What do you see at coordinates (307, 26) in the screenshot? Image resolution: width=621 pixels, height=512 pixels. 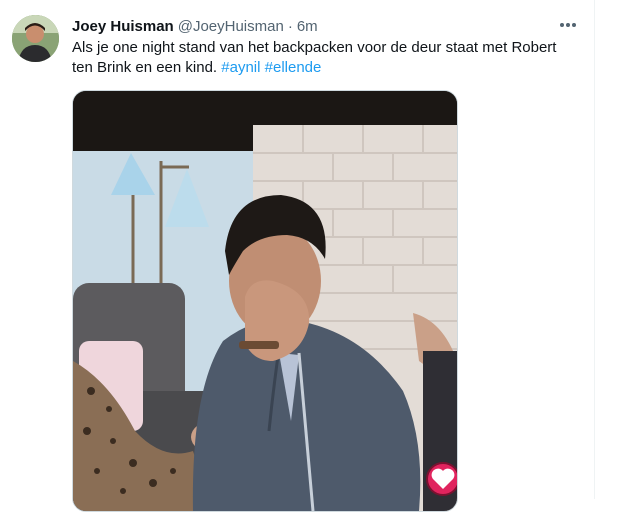 I see `tweet-timestamp: 6m` at bounding box center [307, 26].